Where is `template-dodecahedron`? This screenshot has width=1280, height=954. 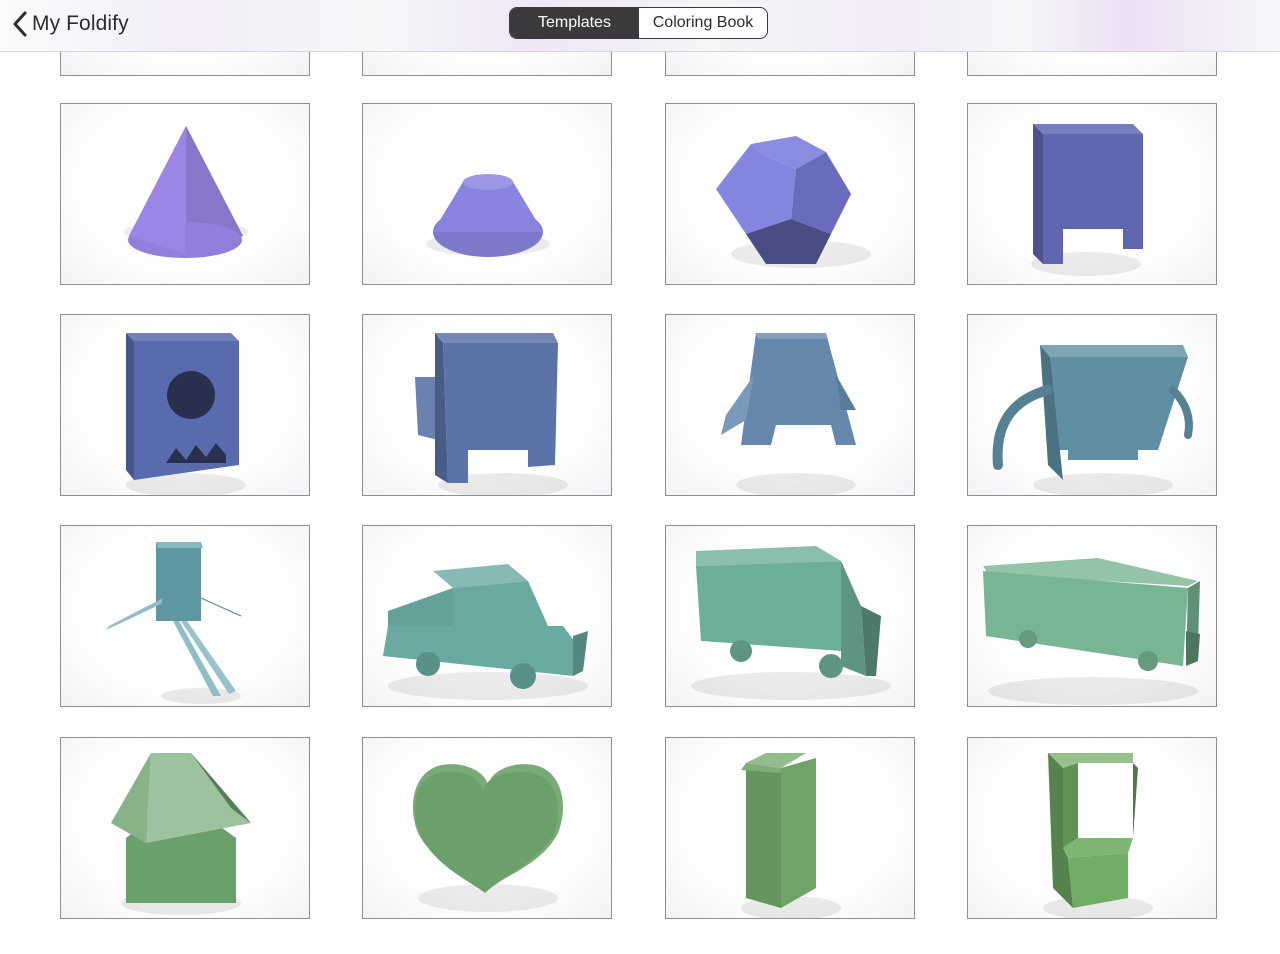 template-dodecahedron is located at coordinates (790, 194).